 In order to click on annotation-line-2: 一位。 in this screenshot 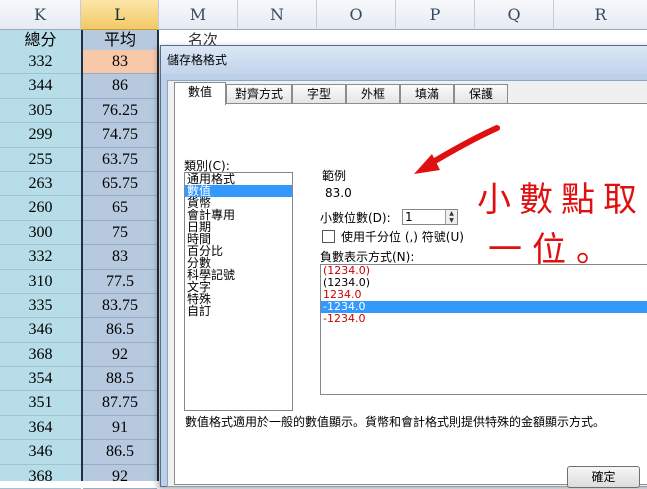, I will do `click(554, 250)`.